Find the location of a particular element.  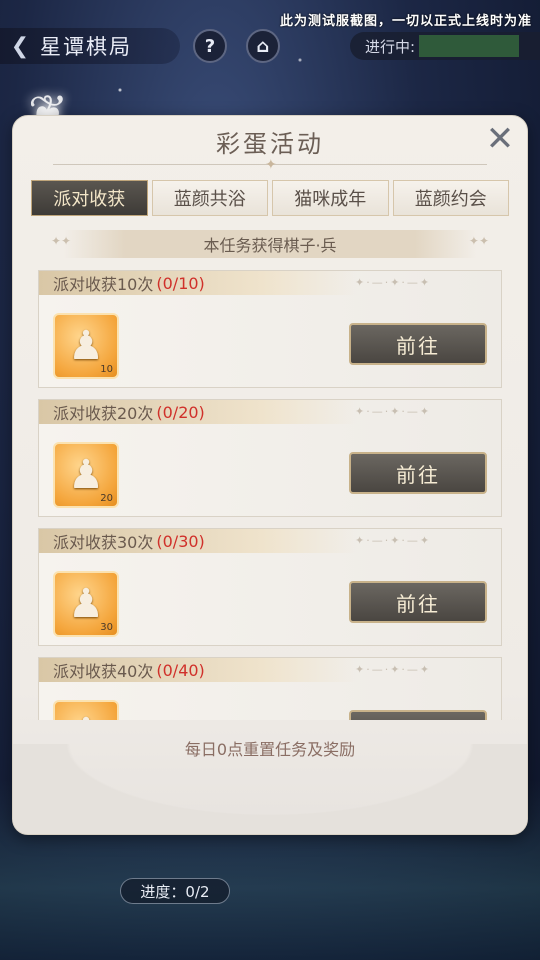

progress-indicator: 进度：0/2 is located at coordinates (175, 891).